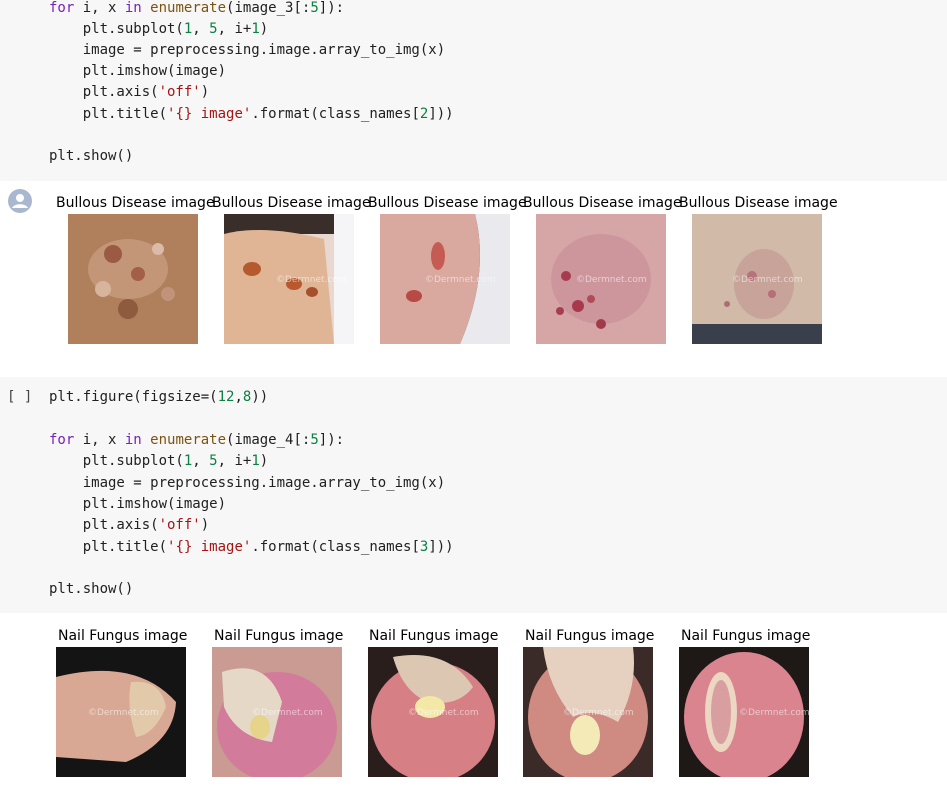  I want to click on code-line: for i, x in enumerate(image_4[:5]):, so click(197, 440).